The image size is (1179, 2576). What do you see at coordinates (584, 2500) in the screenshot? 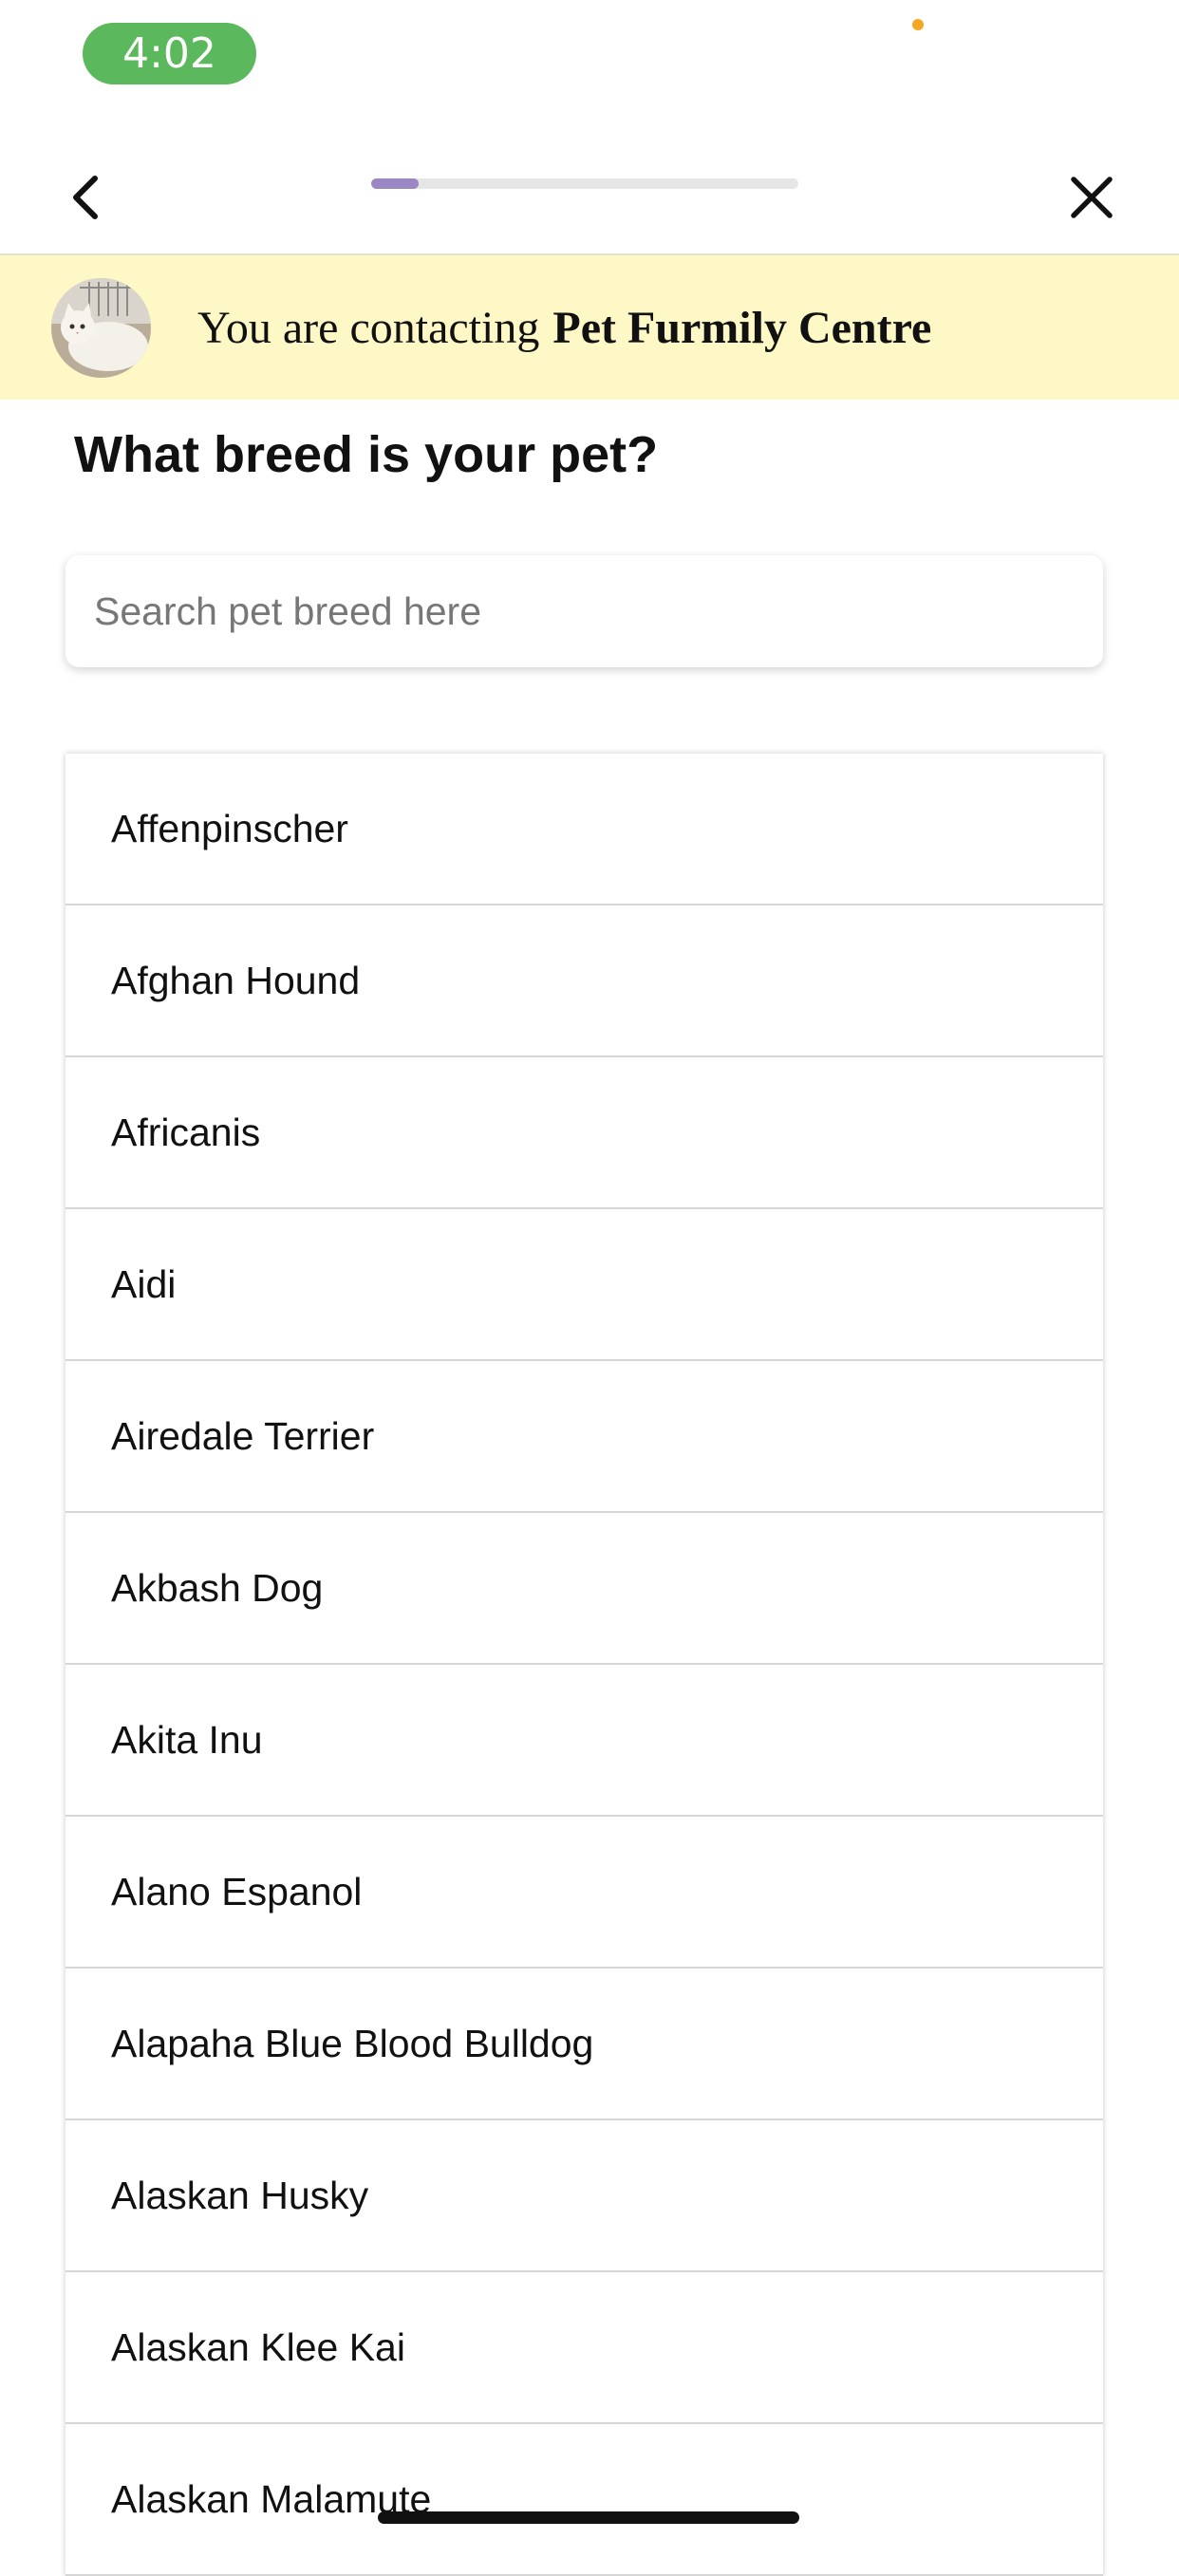
I see `list-item: Alaskan Malamute` at bounding box center [584, 2500].